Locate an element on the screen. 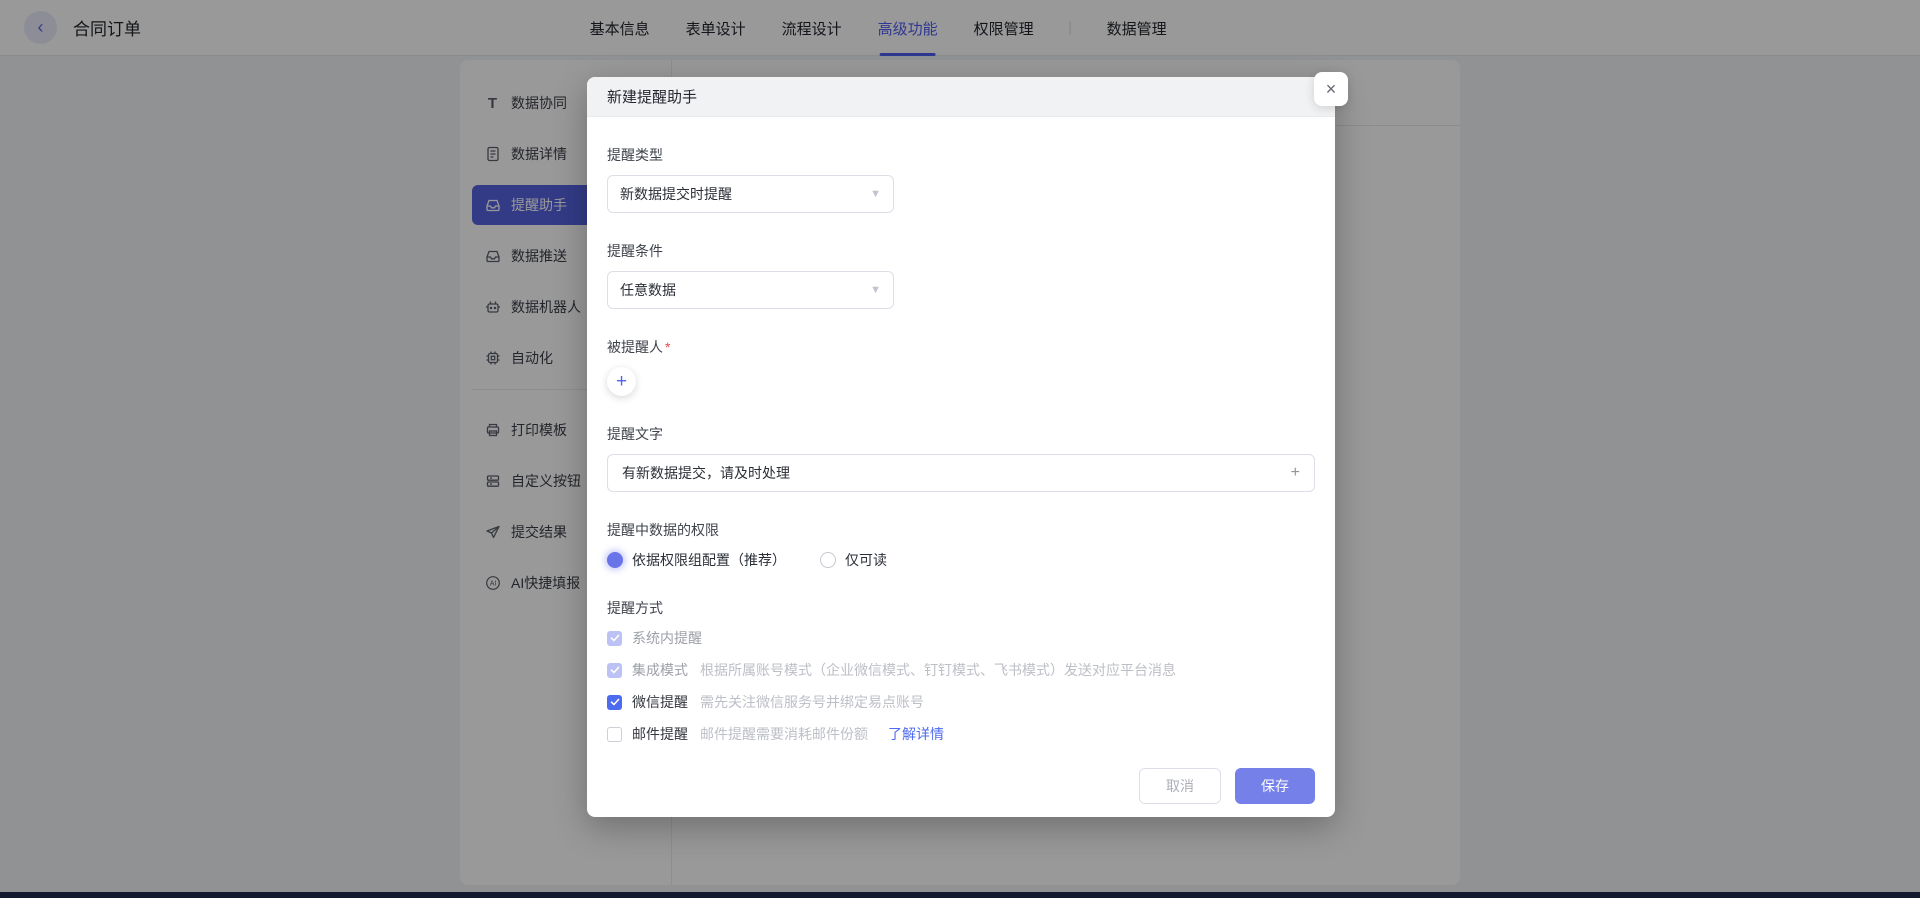 The width and height of the screenshot is (1920, 898). add-person-button: + is located at coordinates (621, 381).